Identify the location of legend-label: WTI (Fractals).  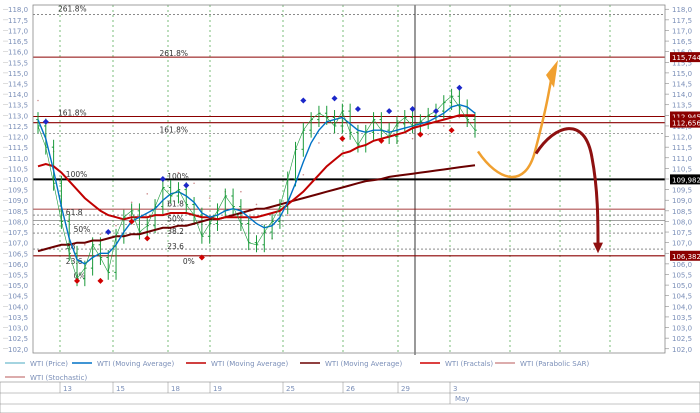
(469, 364).